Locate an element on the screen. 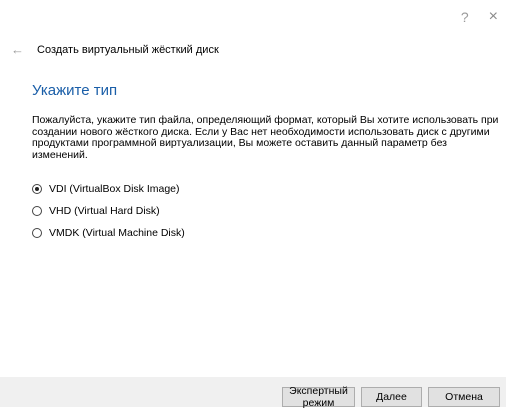 The width and height of the screenshot is (506, 409). back-arrow-icon: ← is located at coordinates (21, 49).